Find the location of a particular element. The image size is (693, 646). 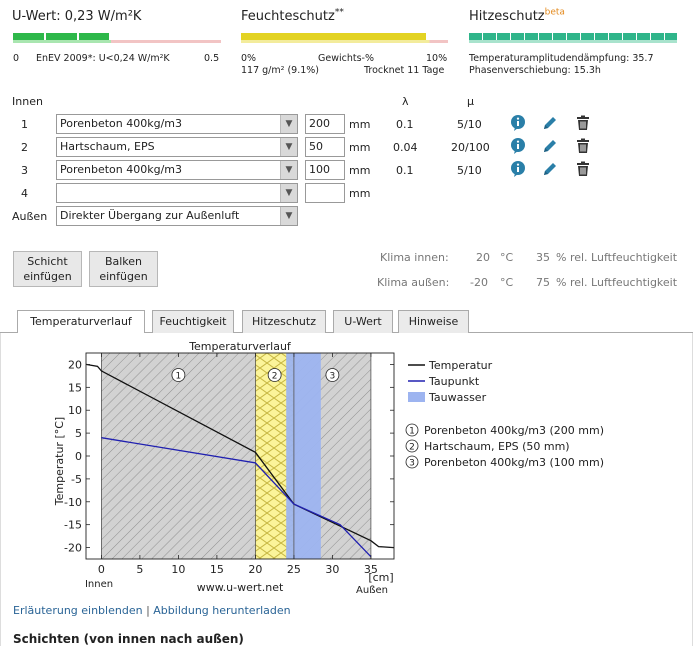

y-tick-label: 5 is located at coordinates (78, 433).